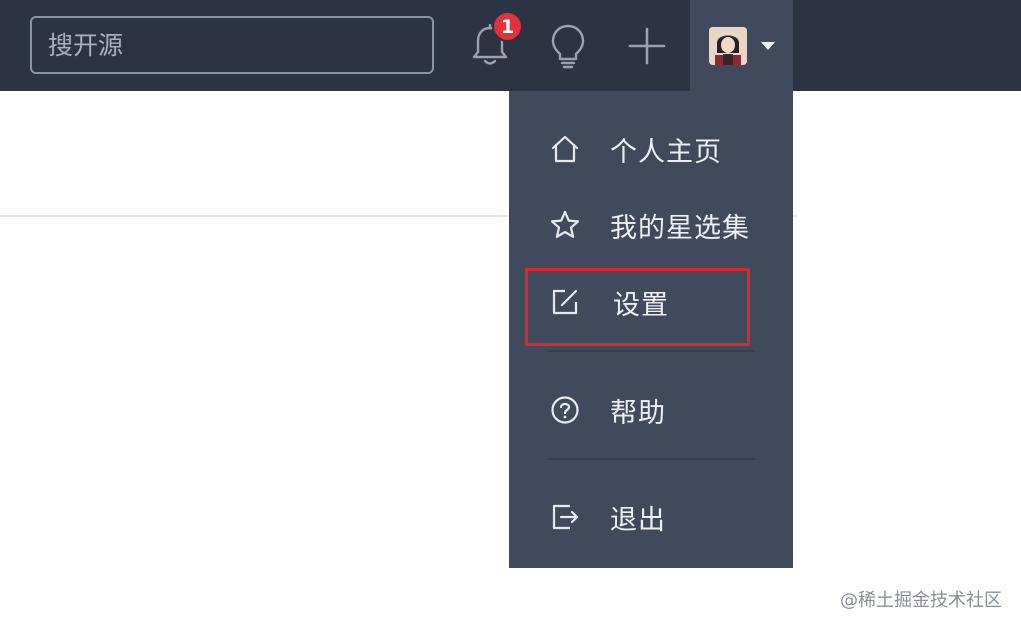 Image resolution: width=1021 pixels, height=627 pixels. Describe the element at coordinates (565, 149) in the screenshot. I see `home-icon` at that location.